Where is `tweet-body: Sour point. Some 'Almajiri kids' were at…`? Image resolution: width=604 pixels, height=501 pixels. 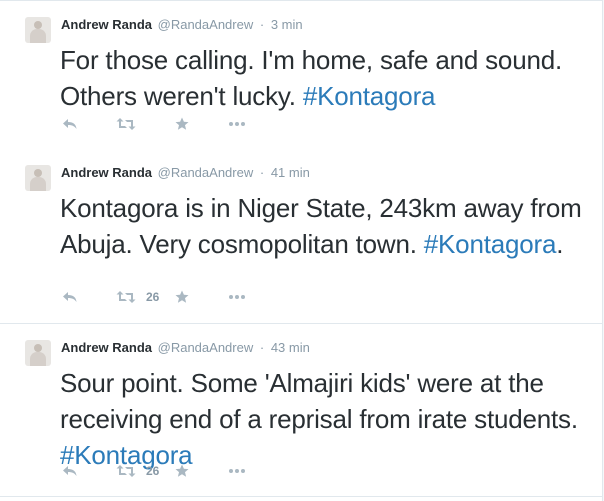 tweet-body: Sour point. Some 'Almajiri kids' were at… is located at coordinates (319, 401).